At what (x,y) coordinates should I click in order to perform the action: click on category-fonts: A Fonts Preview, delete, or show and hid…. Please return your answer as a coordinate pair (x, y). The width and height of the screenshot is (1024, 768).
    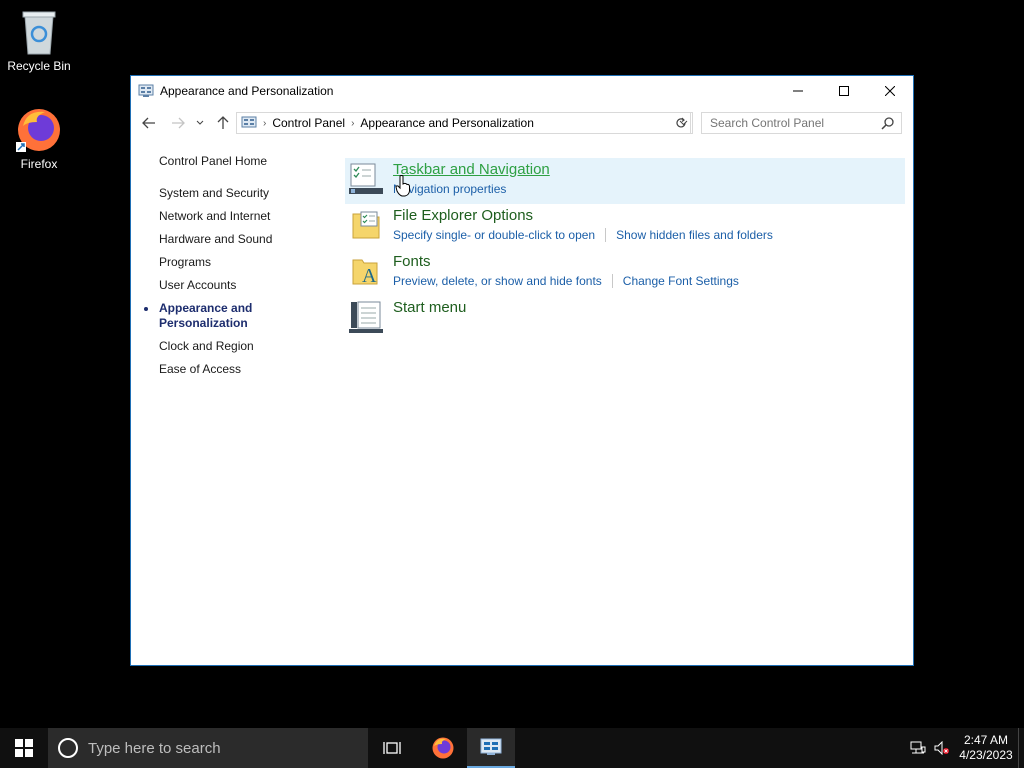
    Looking at the image, I should click on (625, 273).